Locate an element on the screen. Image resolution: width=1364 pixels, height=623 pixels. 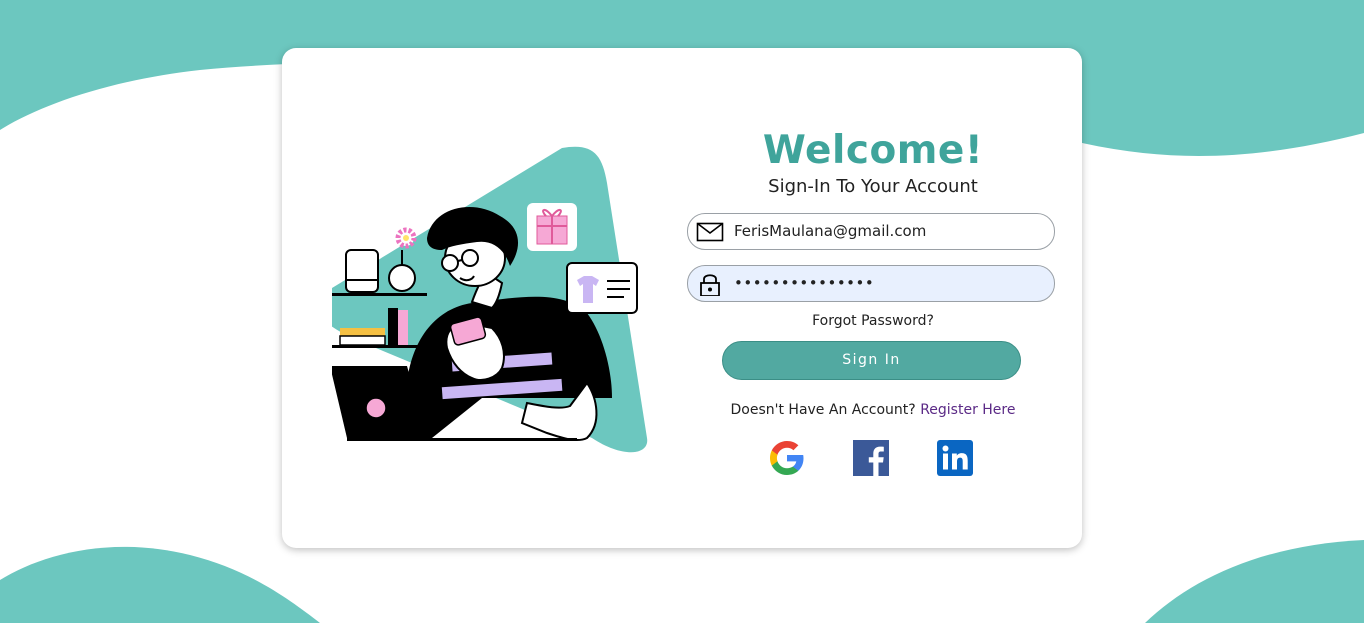
person-with-phone-illustration is located at coordinates (490, 299).